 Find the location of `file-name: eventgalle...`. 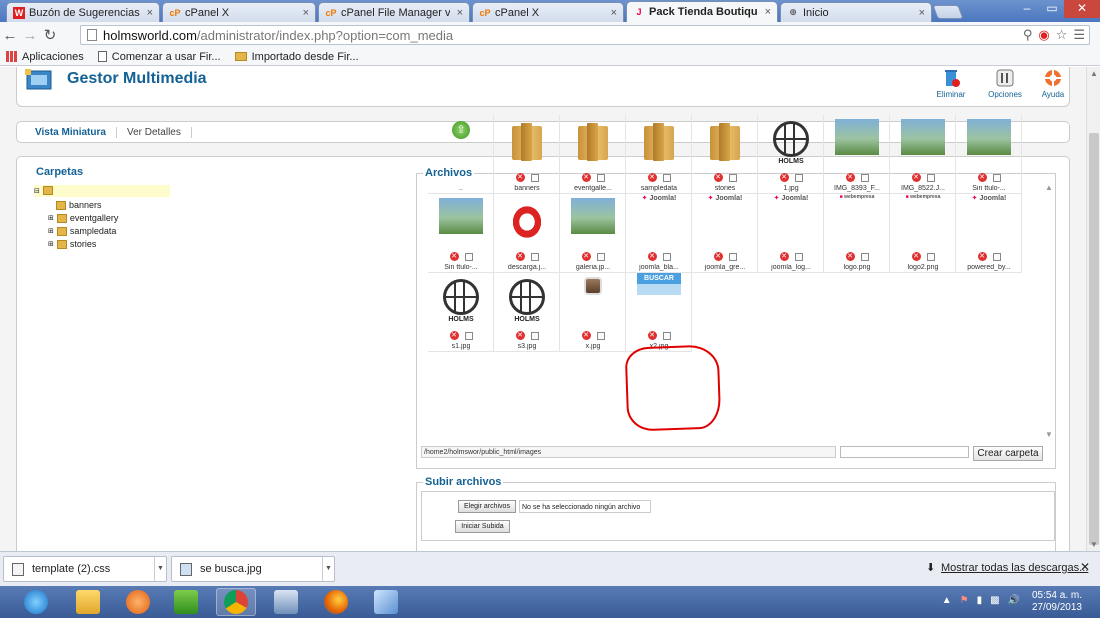

file-name: eventgalle... is located at coordinates (593, 188).